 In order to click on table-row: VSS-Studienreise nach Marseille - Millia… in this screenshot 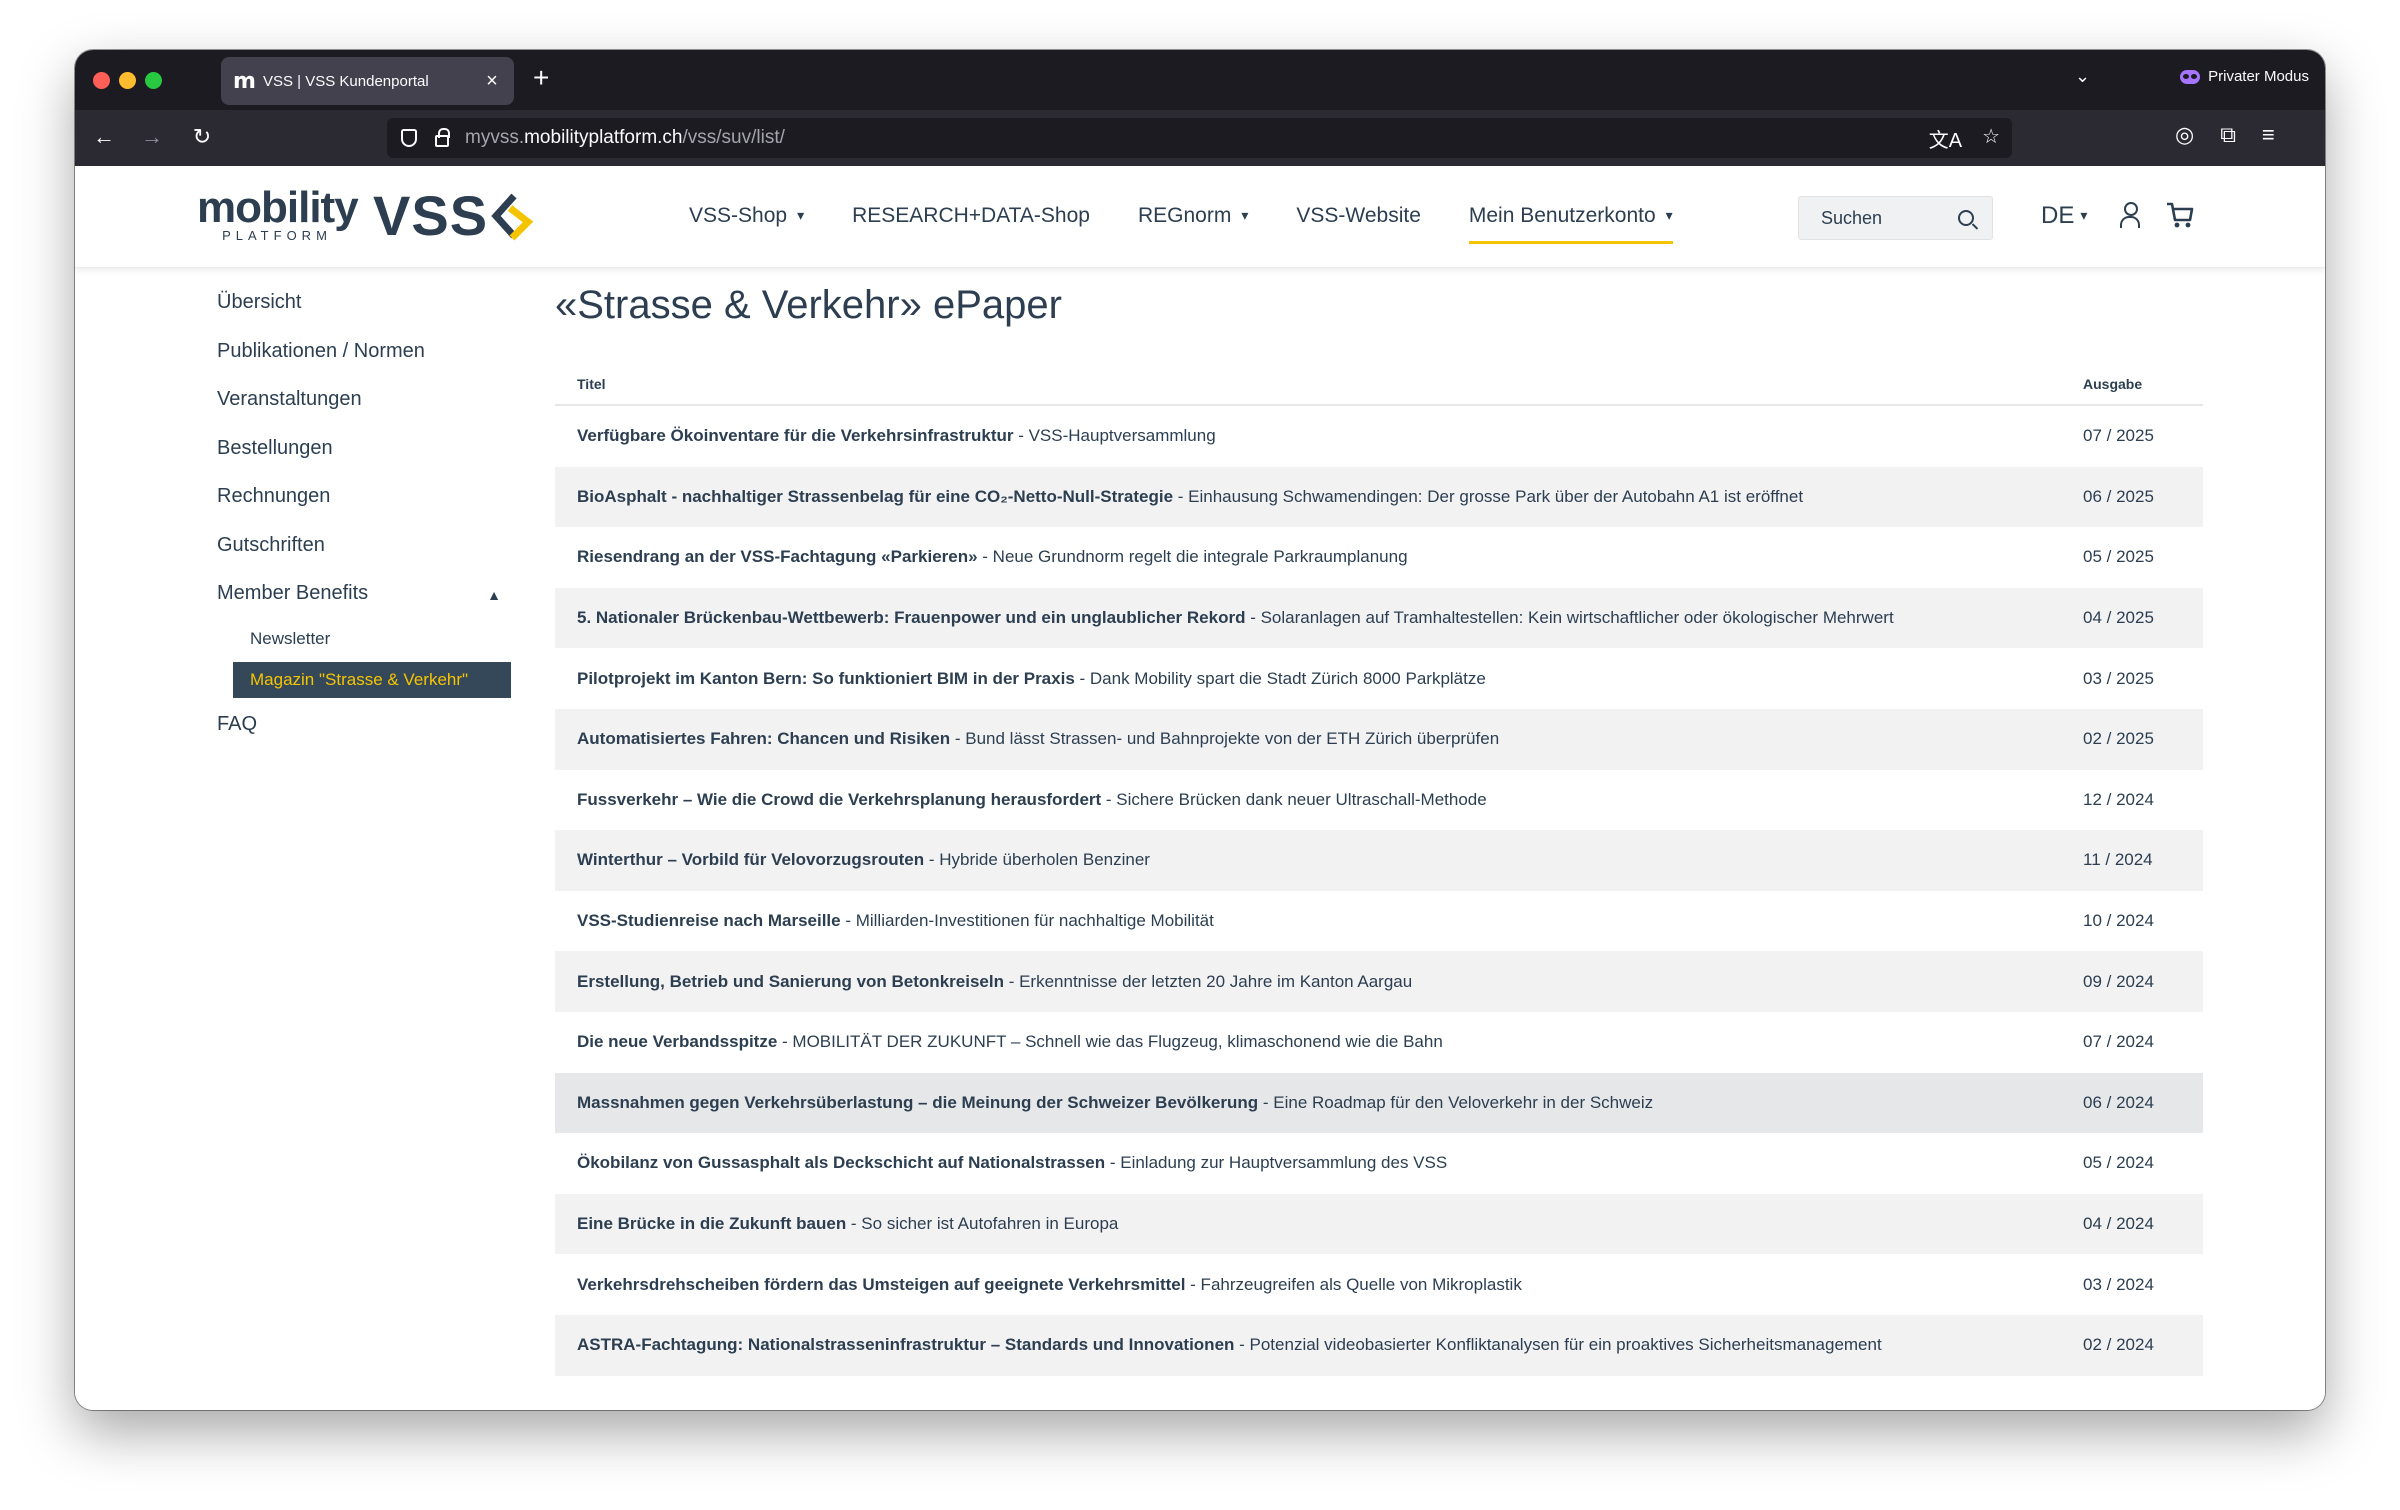, I will do `click(1379, 921)`.